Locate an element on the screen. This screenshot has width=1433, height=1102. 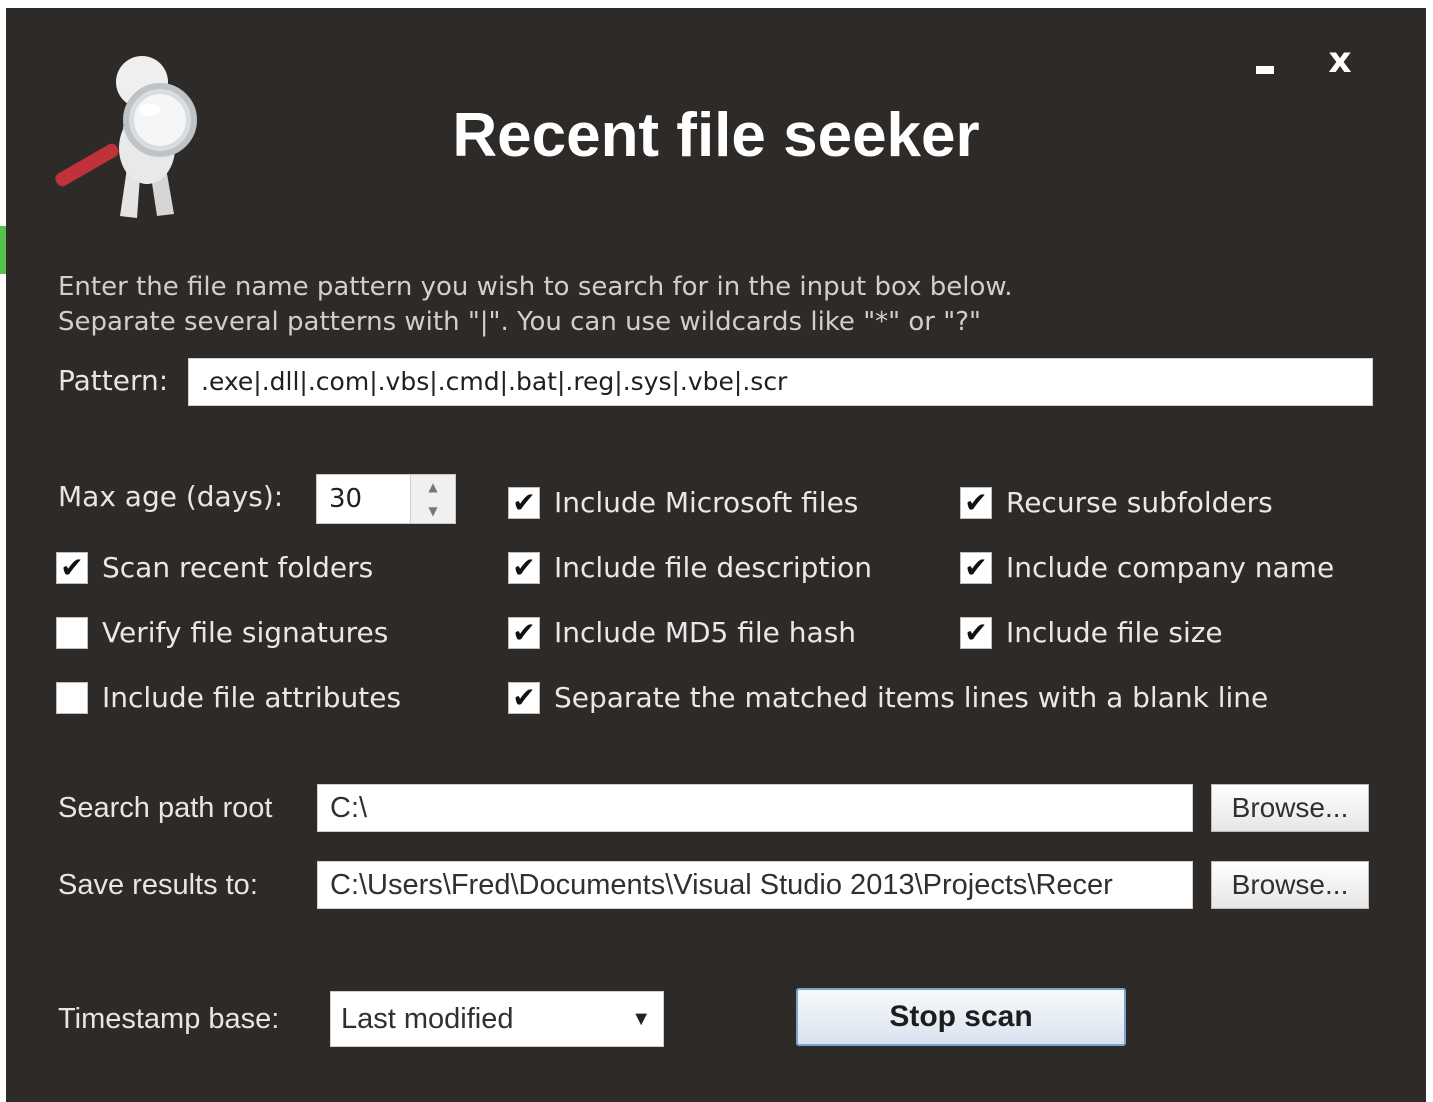
max-age-stepper: 30 ▲ ▼ is located at coordinates (386, 499).